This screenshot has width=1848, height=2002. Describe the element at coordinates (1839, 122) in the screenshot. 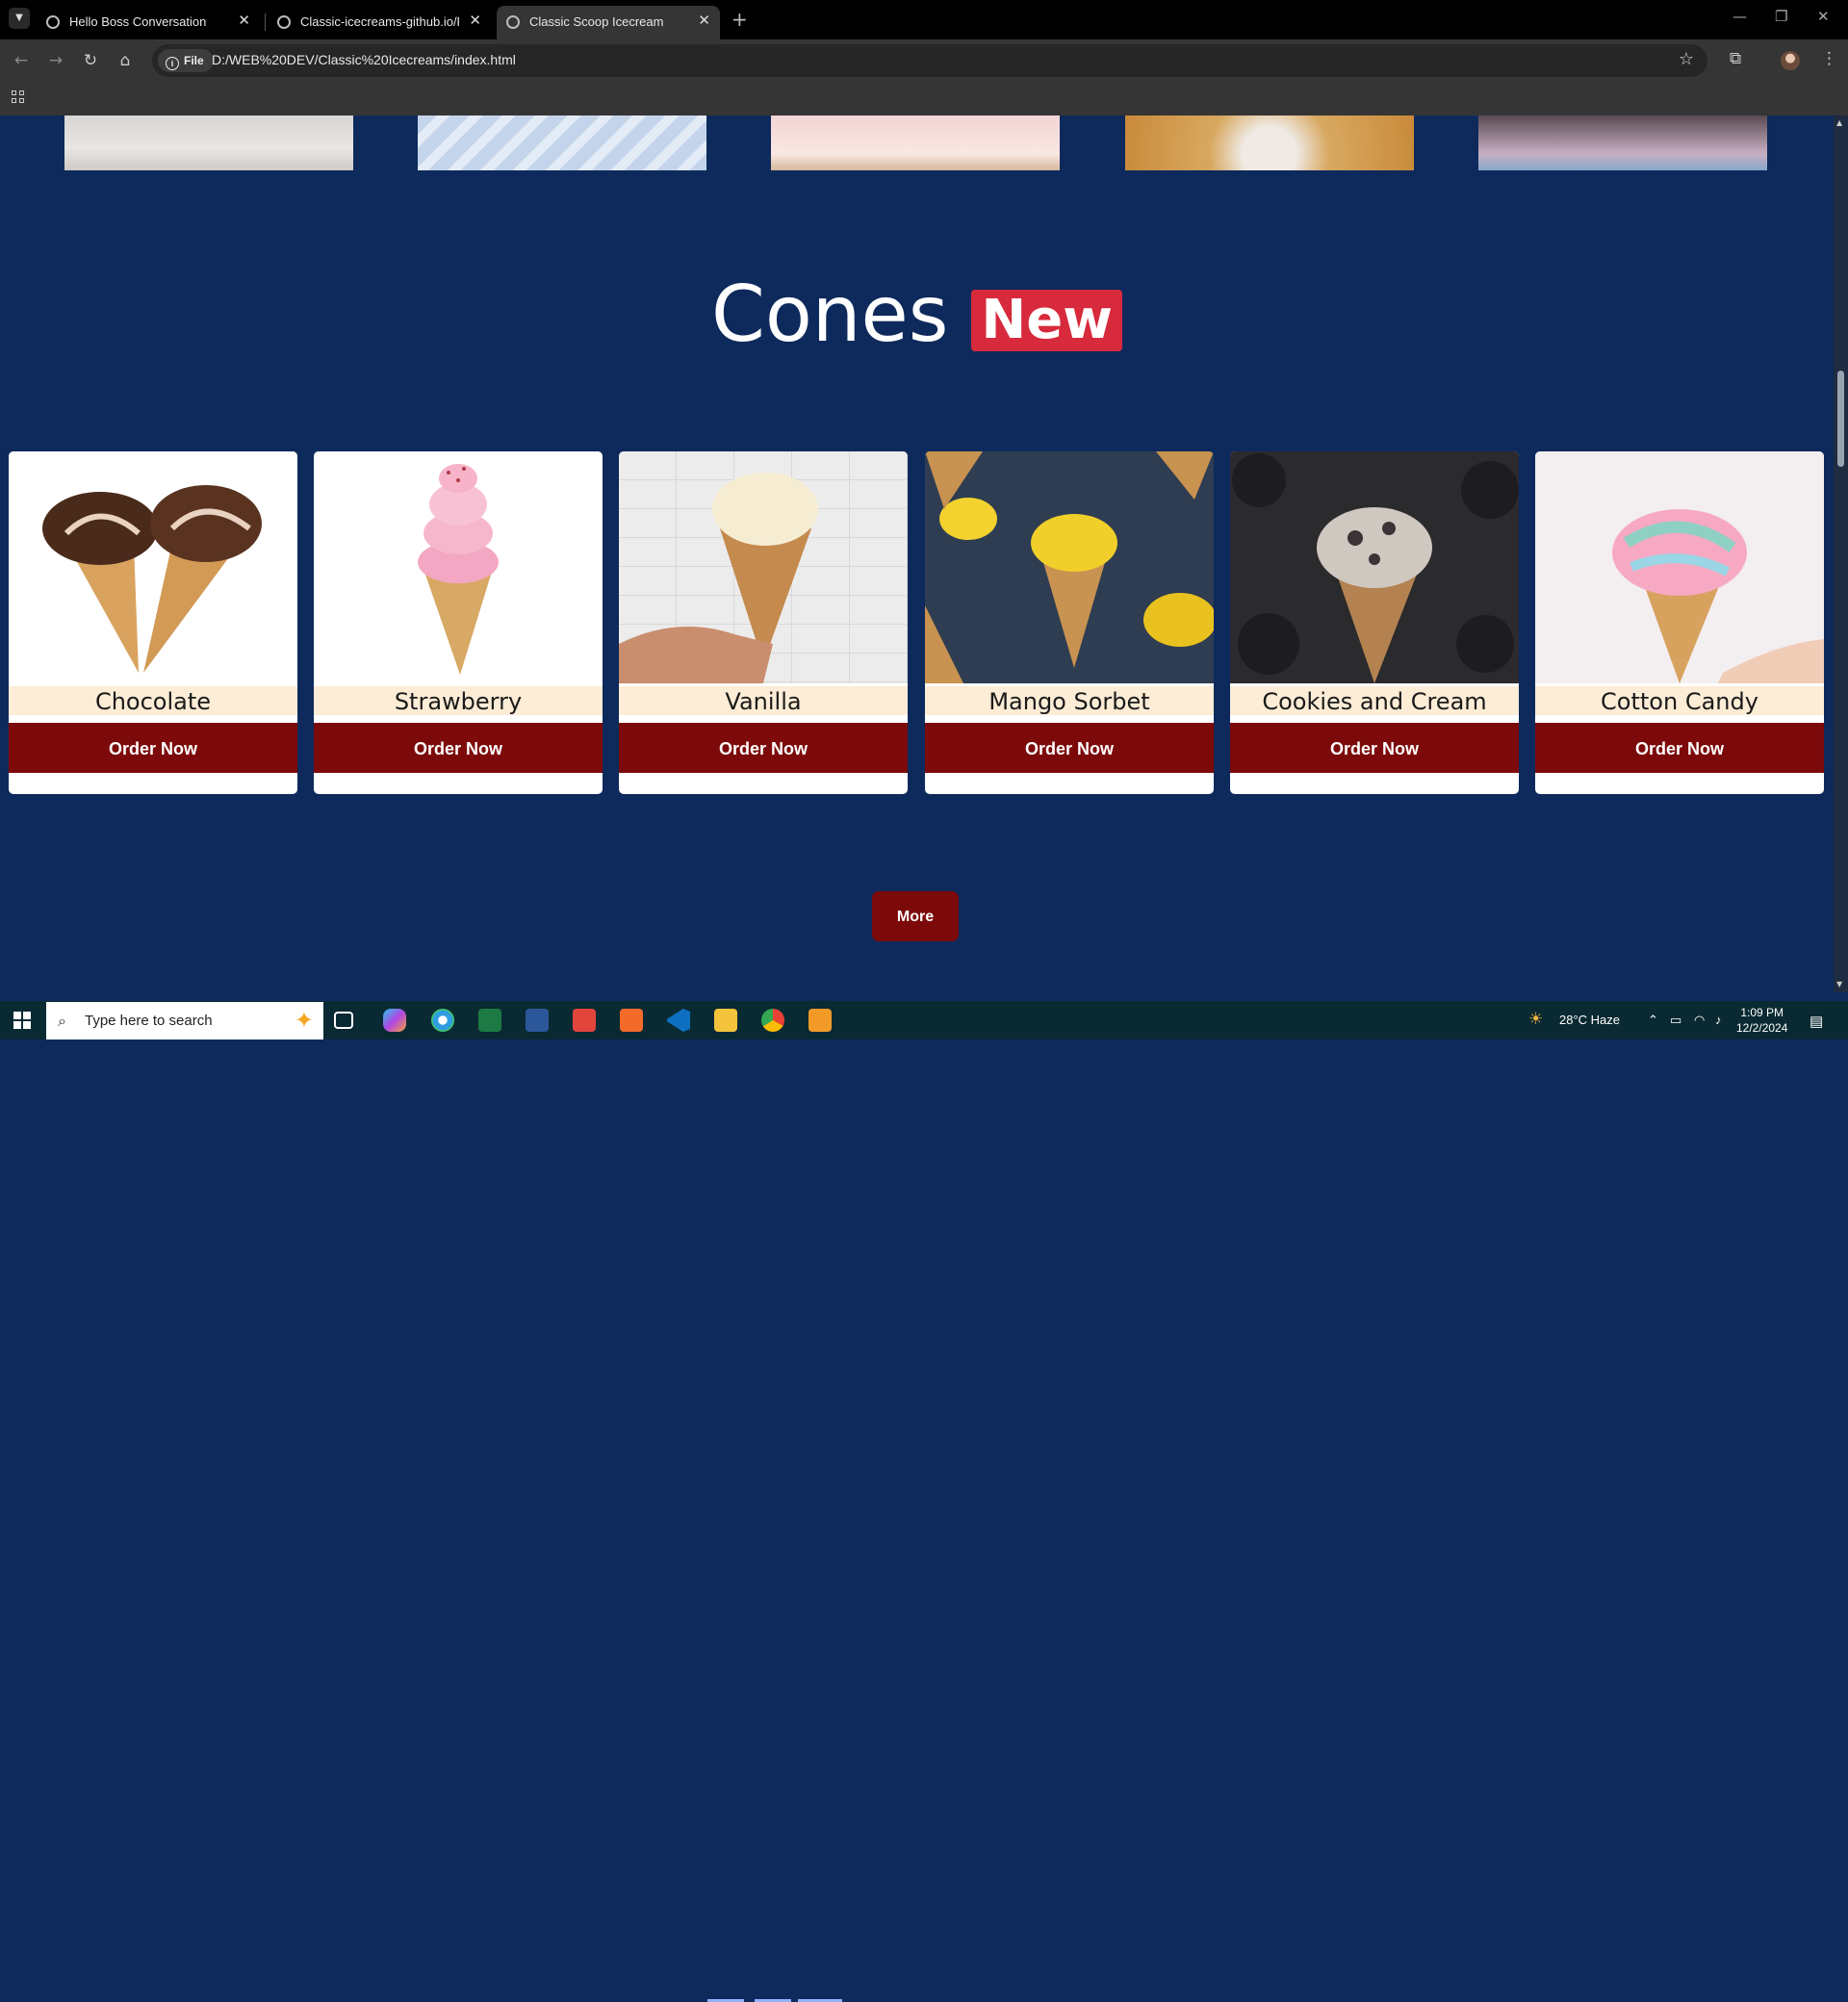

I see `scroll-up-icon: ▲` at that location.